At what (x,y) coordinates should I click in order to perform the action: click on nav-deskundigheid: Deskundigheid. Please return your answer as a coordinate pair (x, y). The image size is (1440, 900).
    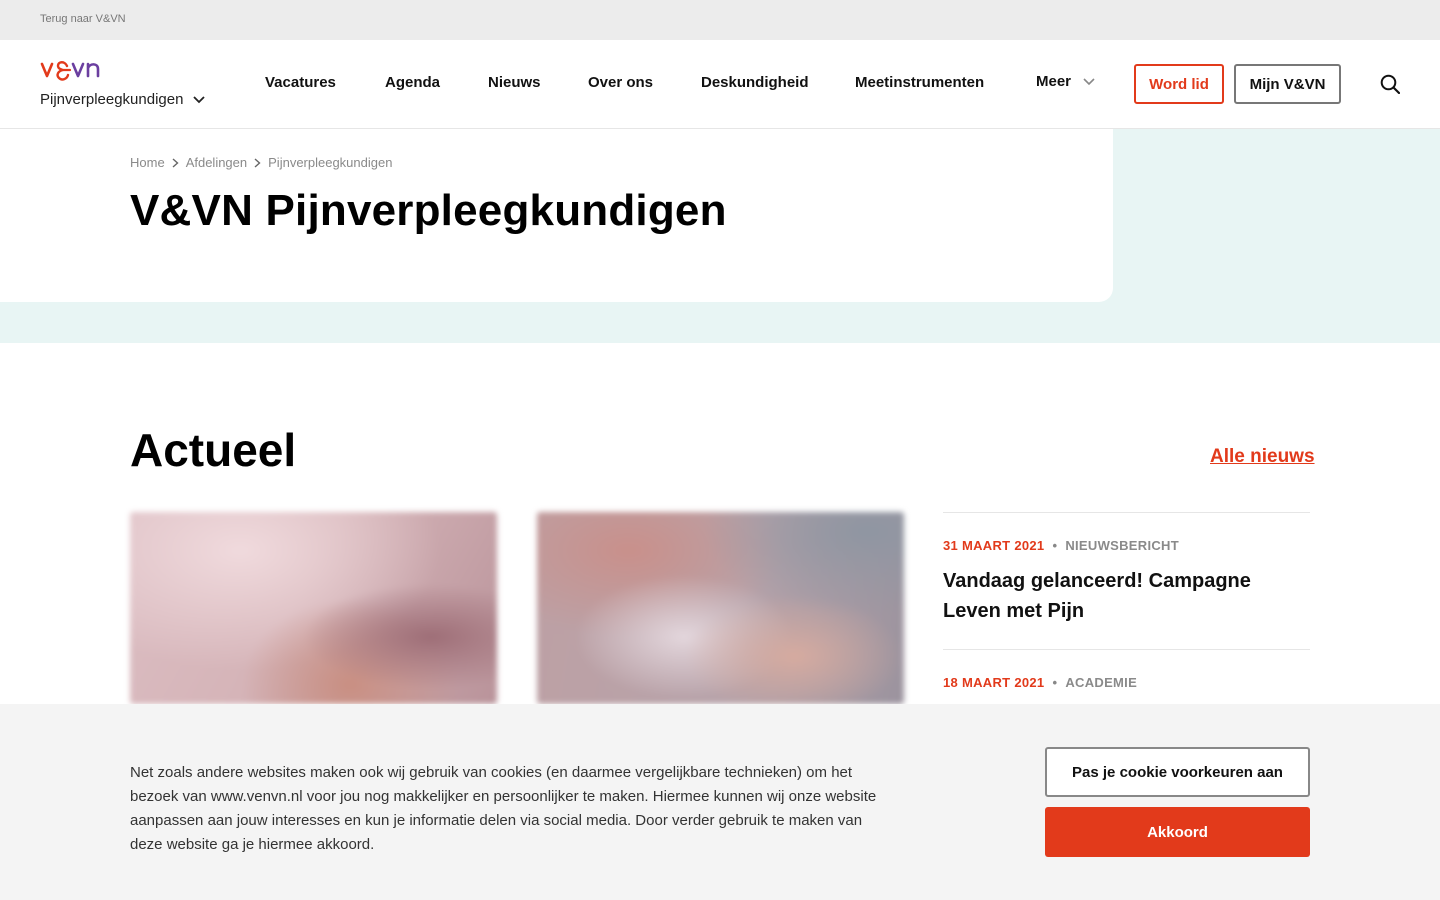
    Looking at the image, I should click on (755, 82).